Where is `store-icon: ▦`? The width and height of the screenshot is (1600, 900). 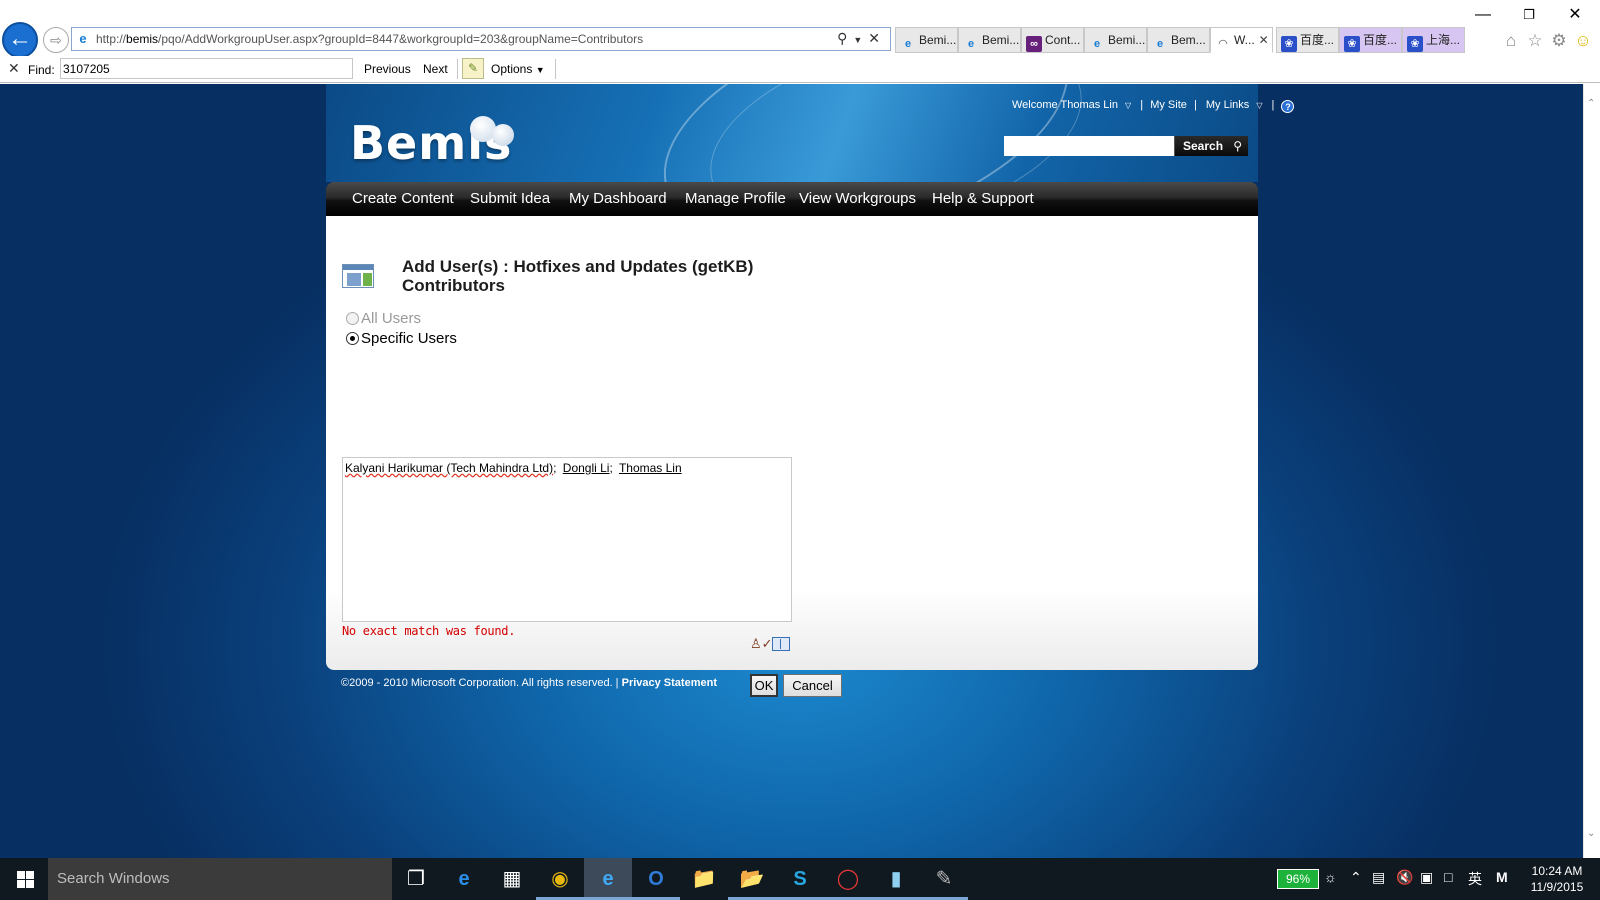
store-icon: ▦ is located at coordinates (512, 879).